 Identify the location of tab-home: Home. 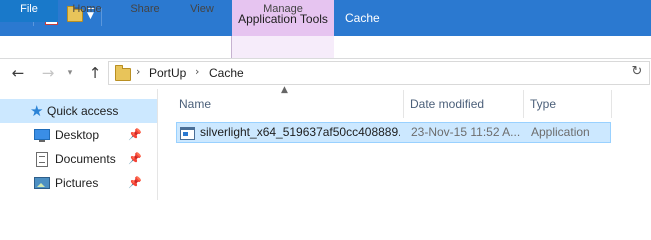
(87, 11).